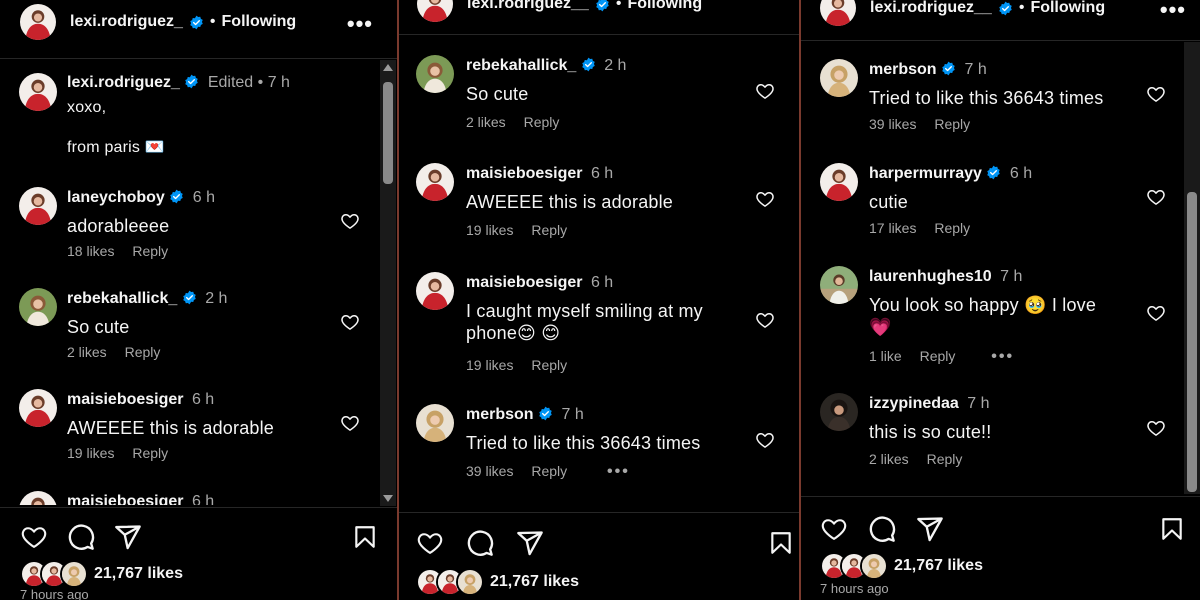 The width and height of the screenshot is (1200, 600). Describe the element at coordinates (90, 251) in the screenshot. I see `comment-likes: 18 likes` at that location.